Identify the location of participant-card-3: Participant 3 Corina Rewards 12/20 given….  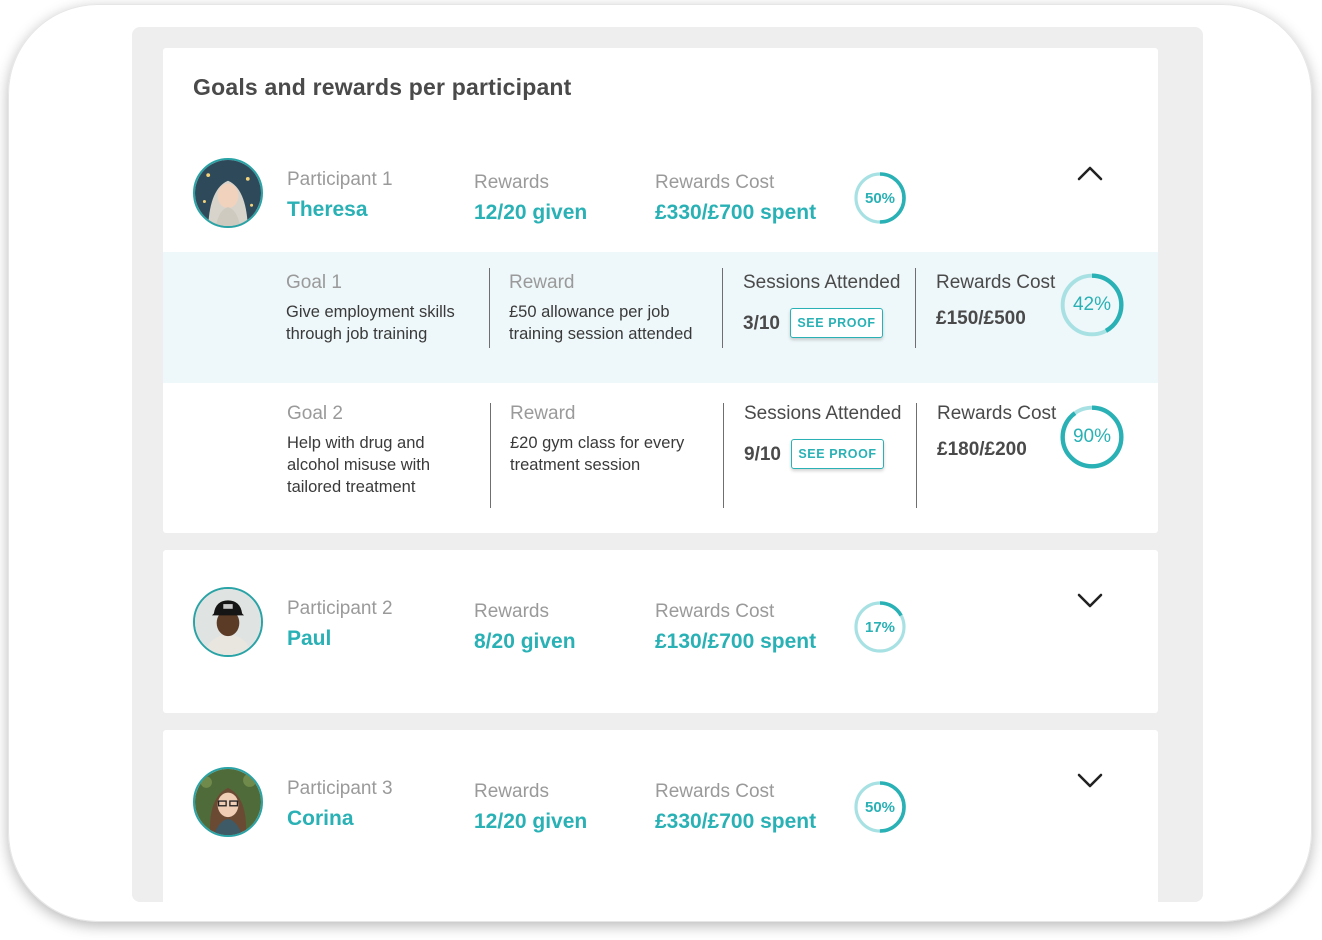
(660, 816).